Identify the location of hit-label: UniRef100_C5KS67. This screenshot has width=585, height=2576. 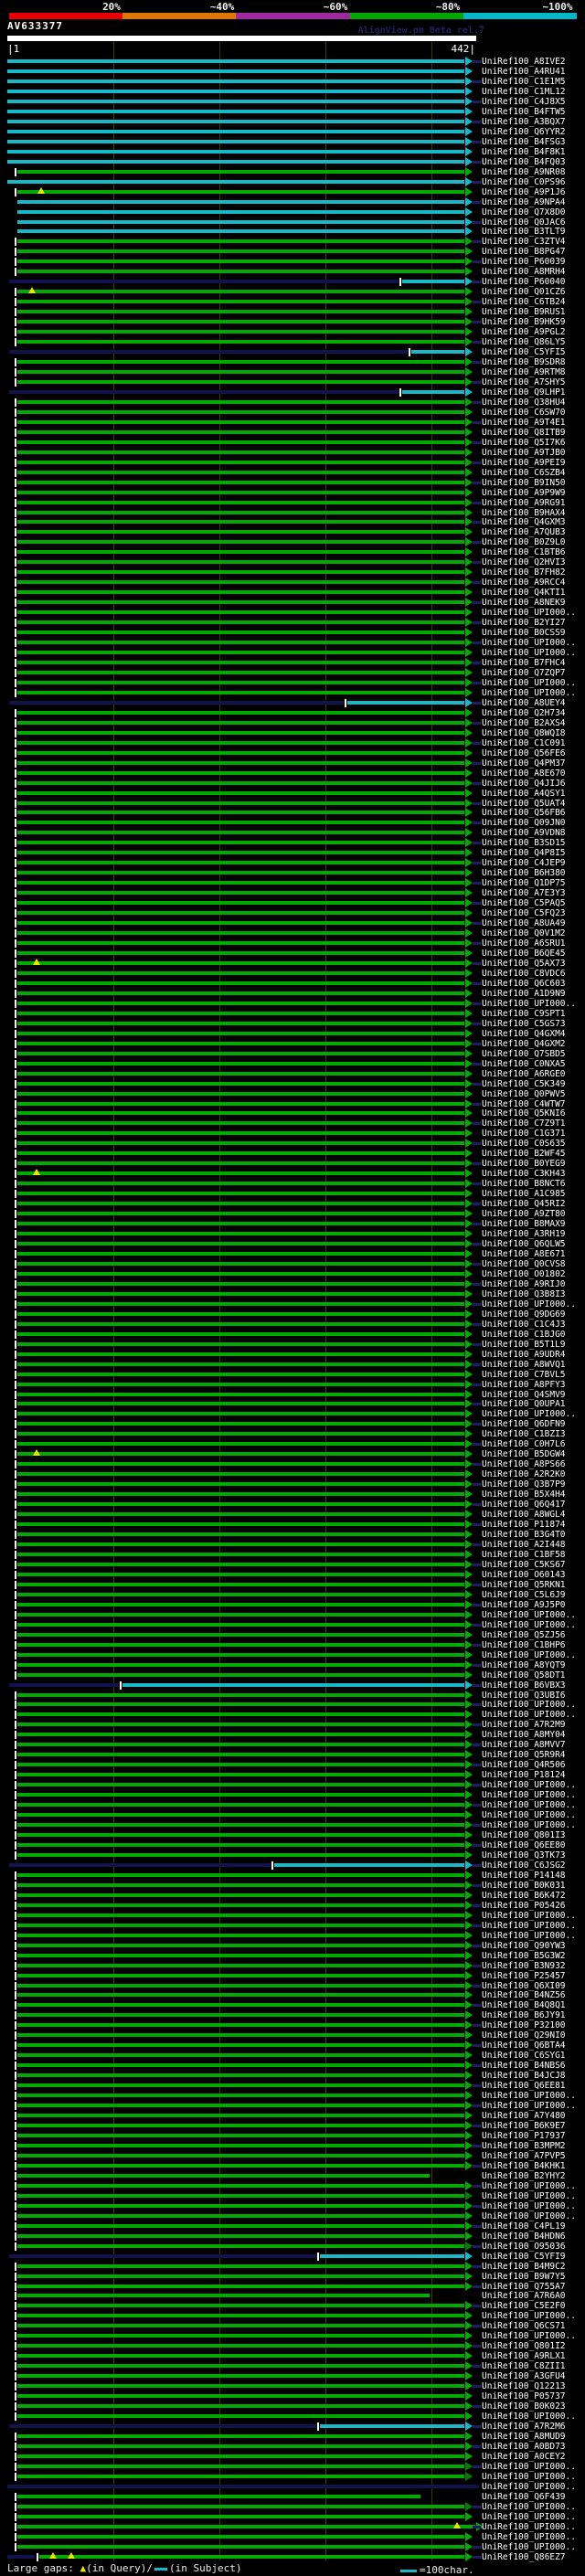
(524, 1565).